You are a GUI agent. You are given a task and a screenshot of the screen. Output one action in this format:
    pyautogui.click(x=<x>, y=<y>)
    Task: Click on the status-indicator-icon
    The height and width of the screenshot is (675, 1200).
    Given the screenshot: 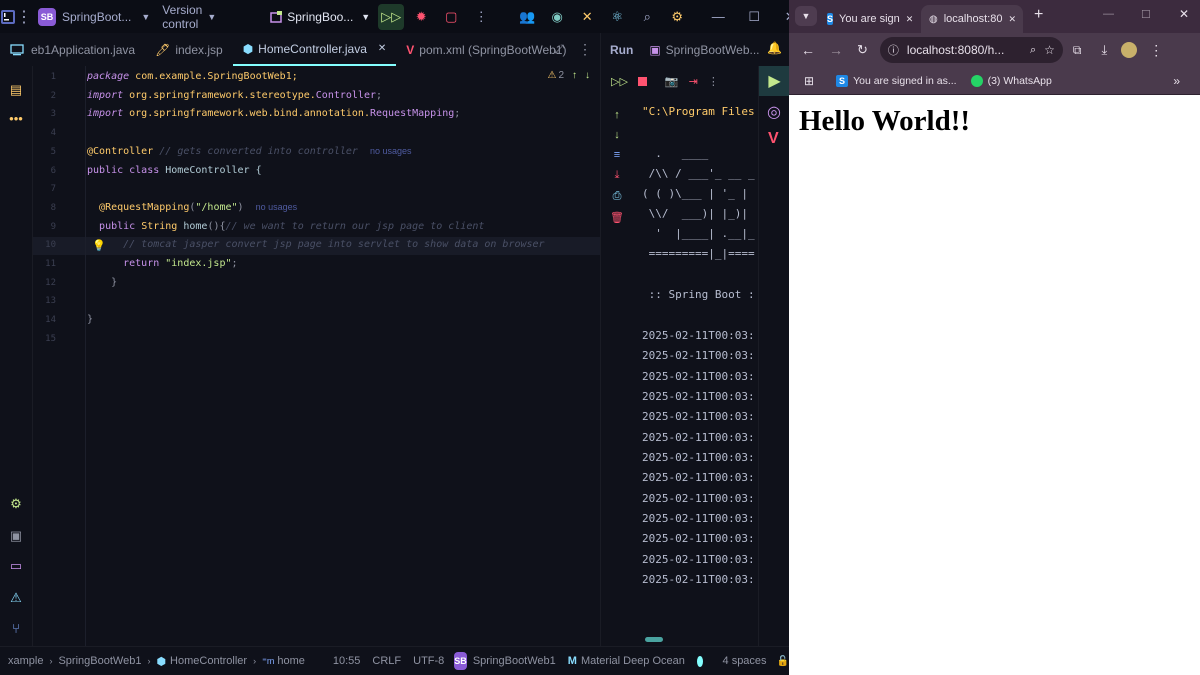 What is the action you would take?
    pyautogui.click(x=699, y=661)
    